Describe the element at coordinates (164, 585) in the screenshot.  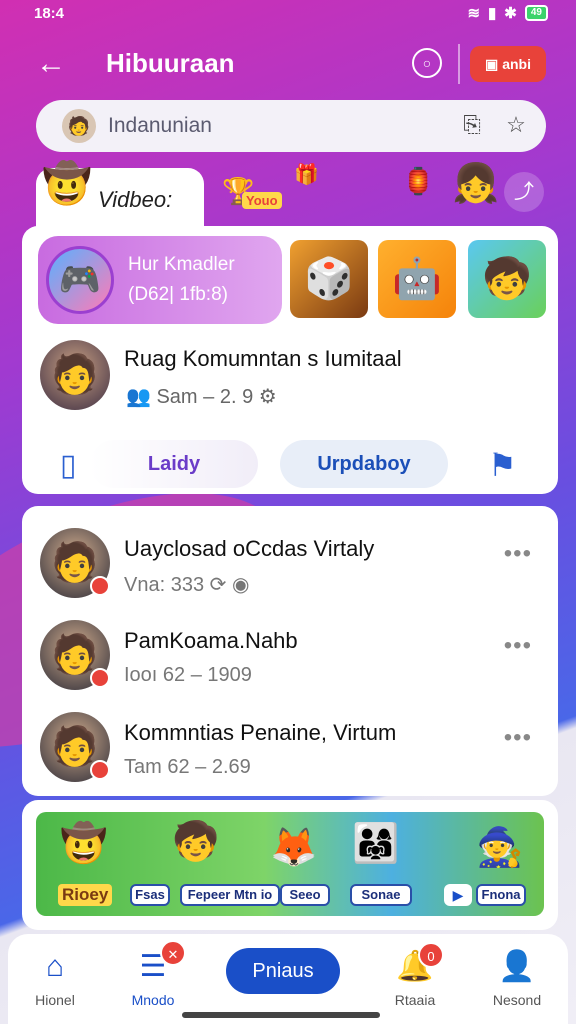
I see `list-item-sub-text: Vna: 333` at that location.